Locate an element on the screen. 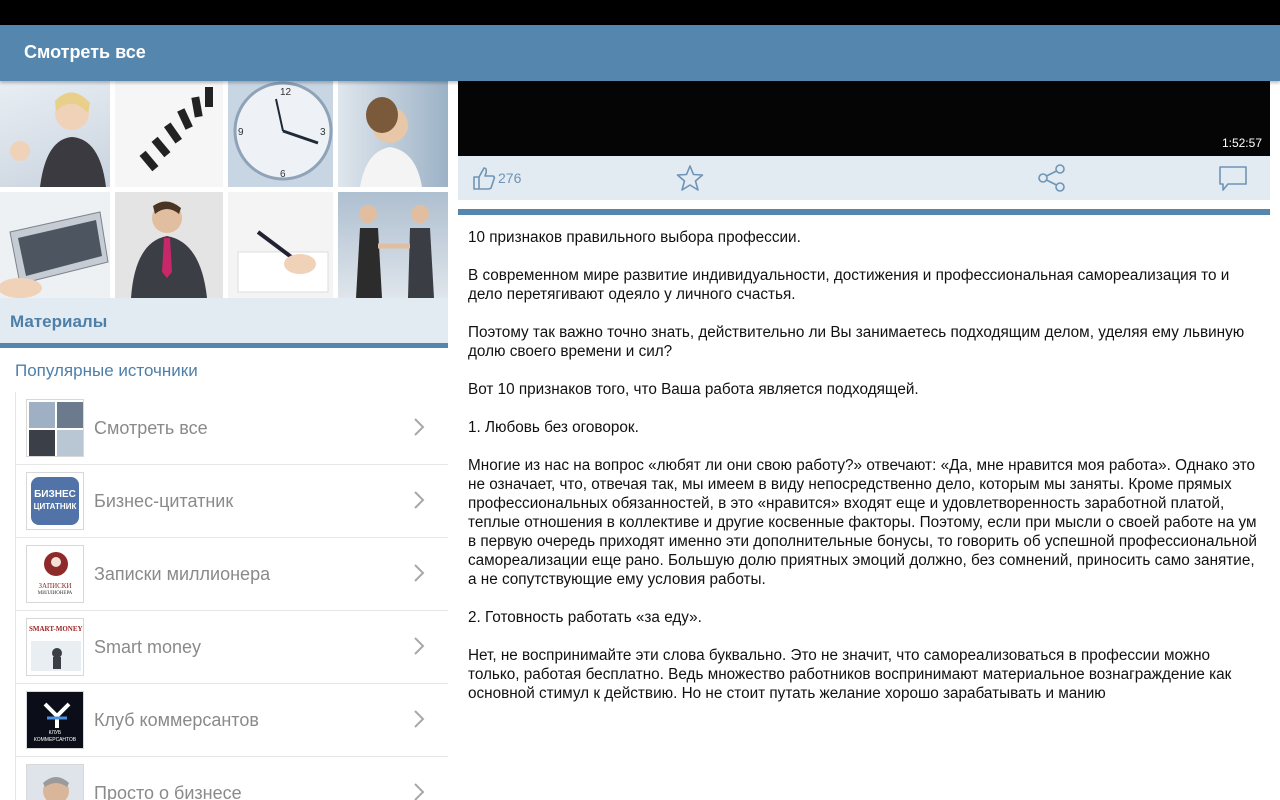 This screenshot has height=800, width=1280. comment-icon is located at coordinates (1233, 178).